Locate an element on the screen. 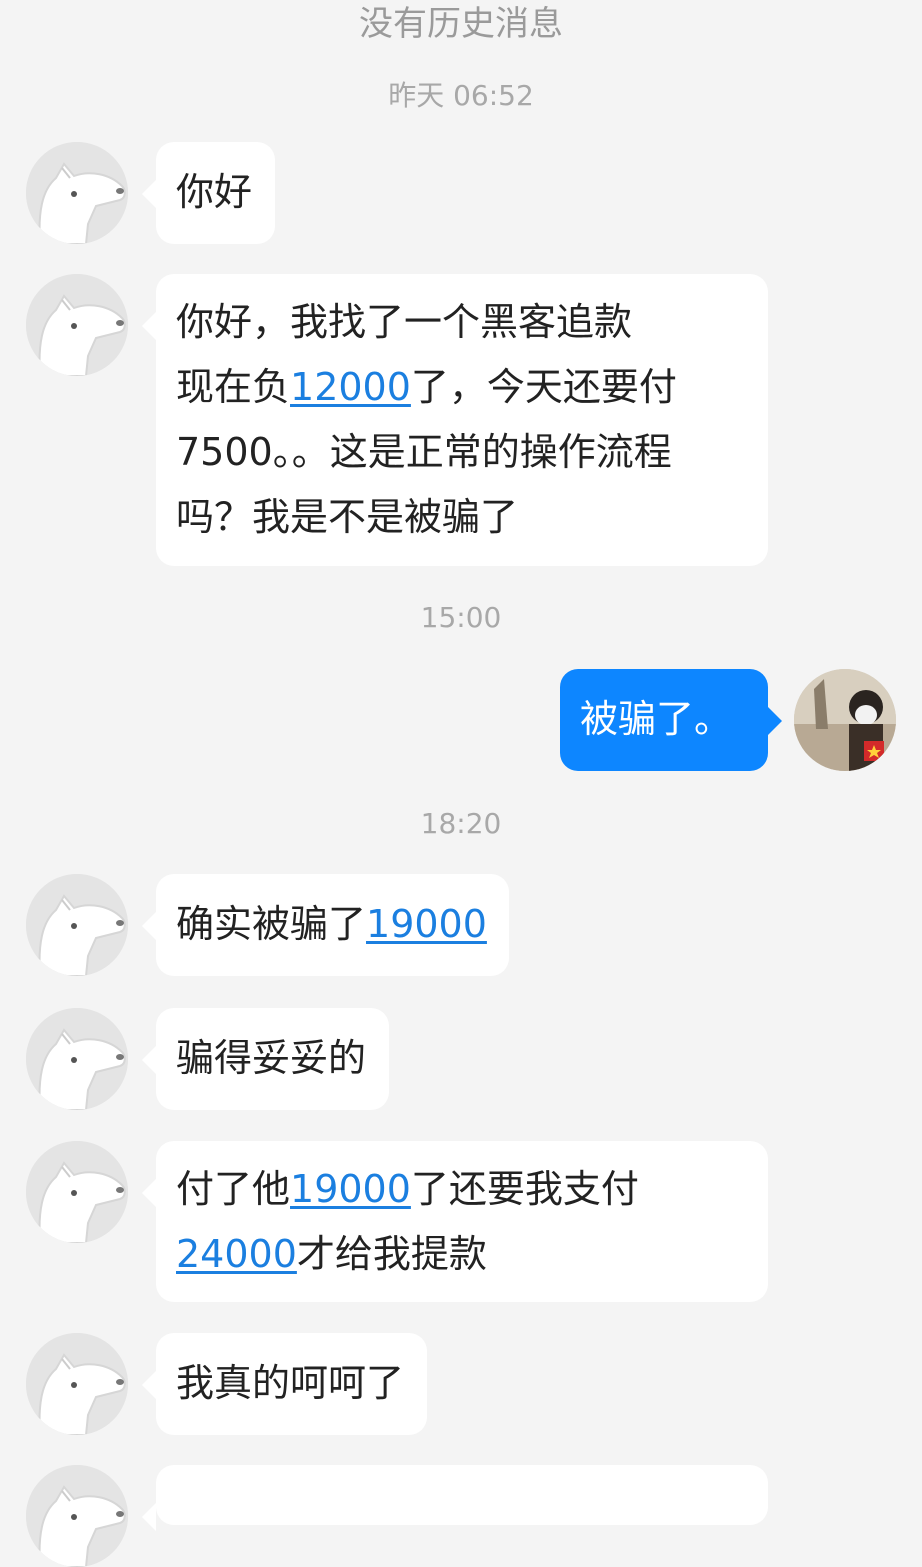  message-line: 7500。。这是正常的操作流程 is located at coordinates (462, 452).